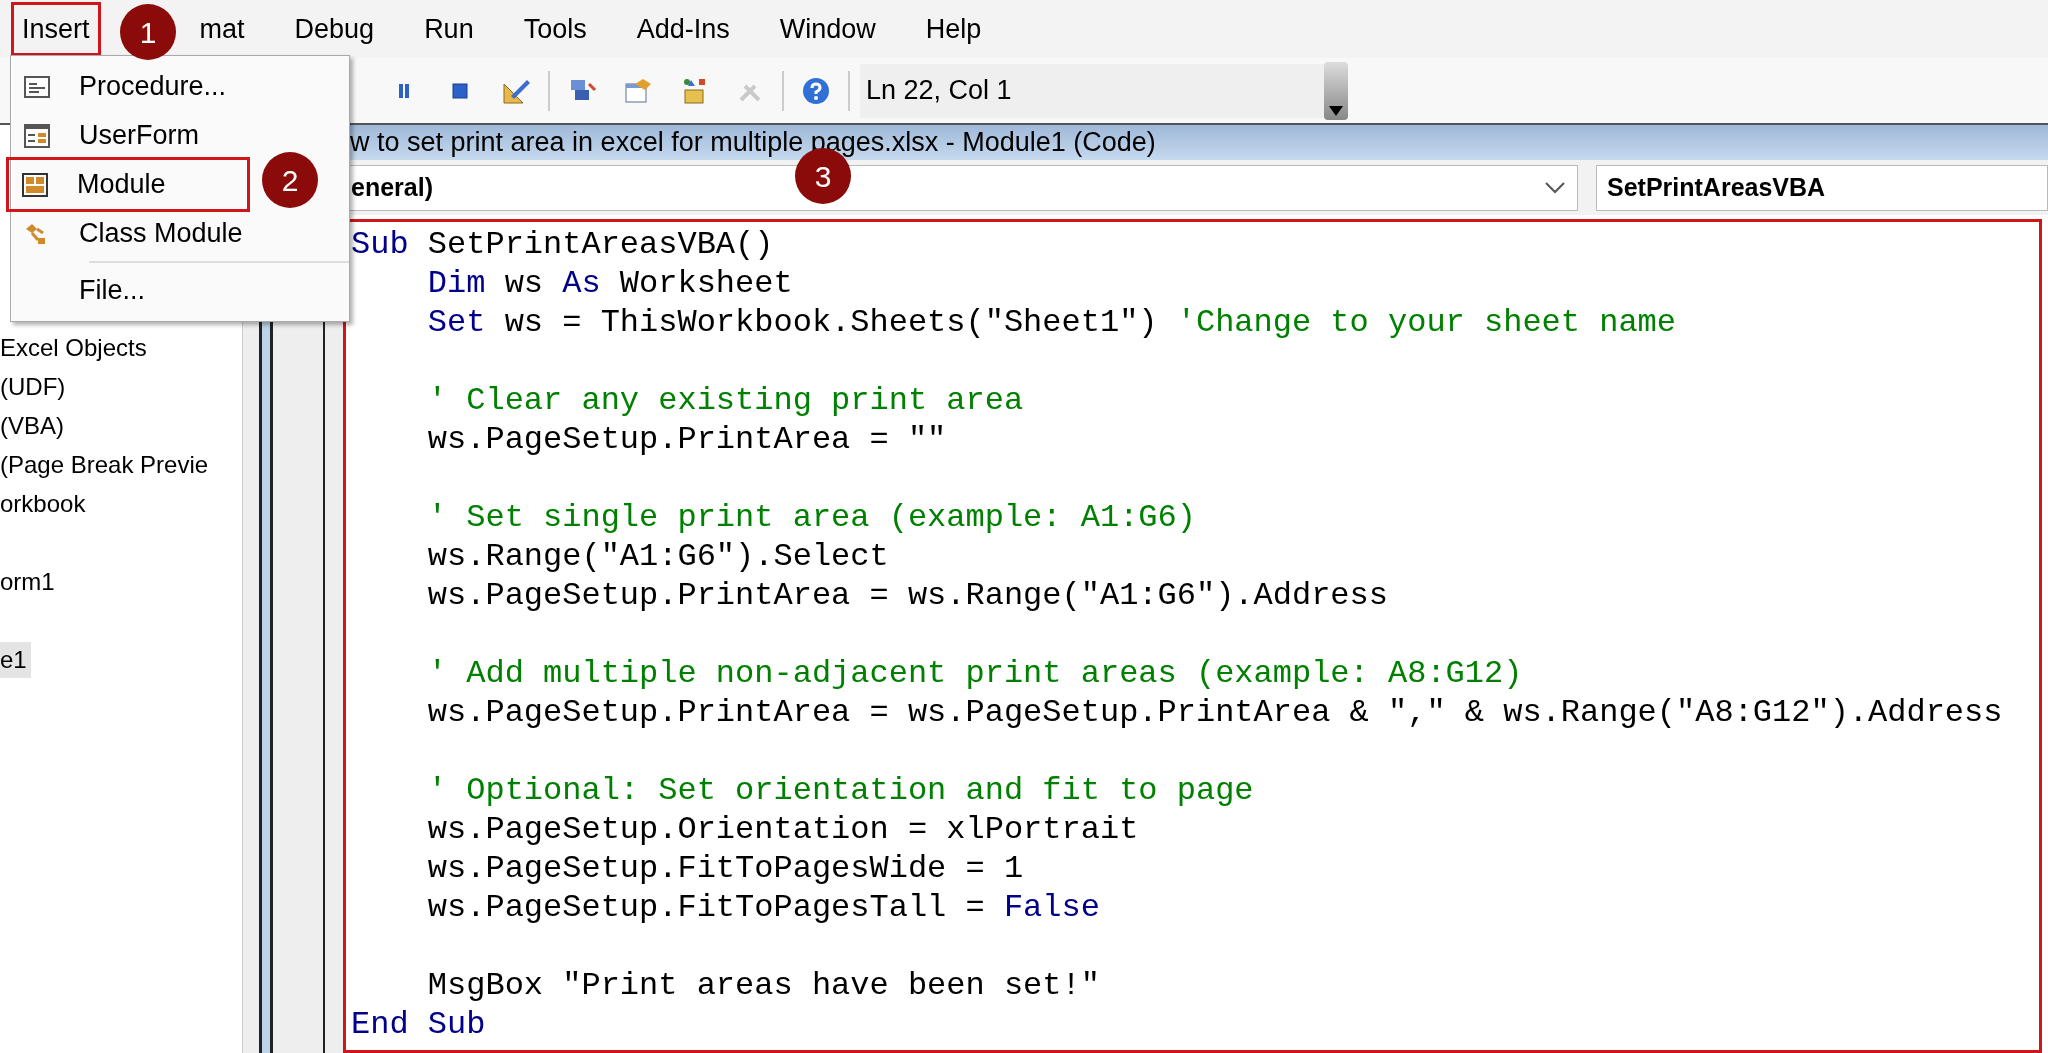 Image resolution: width=2048 pixels, height=1053 pixels. What do you see at coordinates (562, 244) in the screenshot?
I see `code-line: Sub SetPrintAreasVBA()` at bounding box center [562, 244].